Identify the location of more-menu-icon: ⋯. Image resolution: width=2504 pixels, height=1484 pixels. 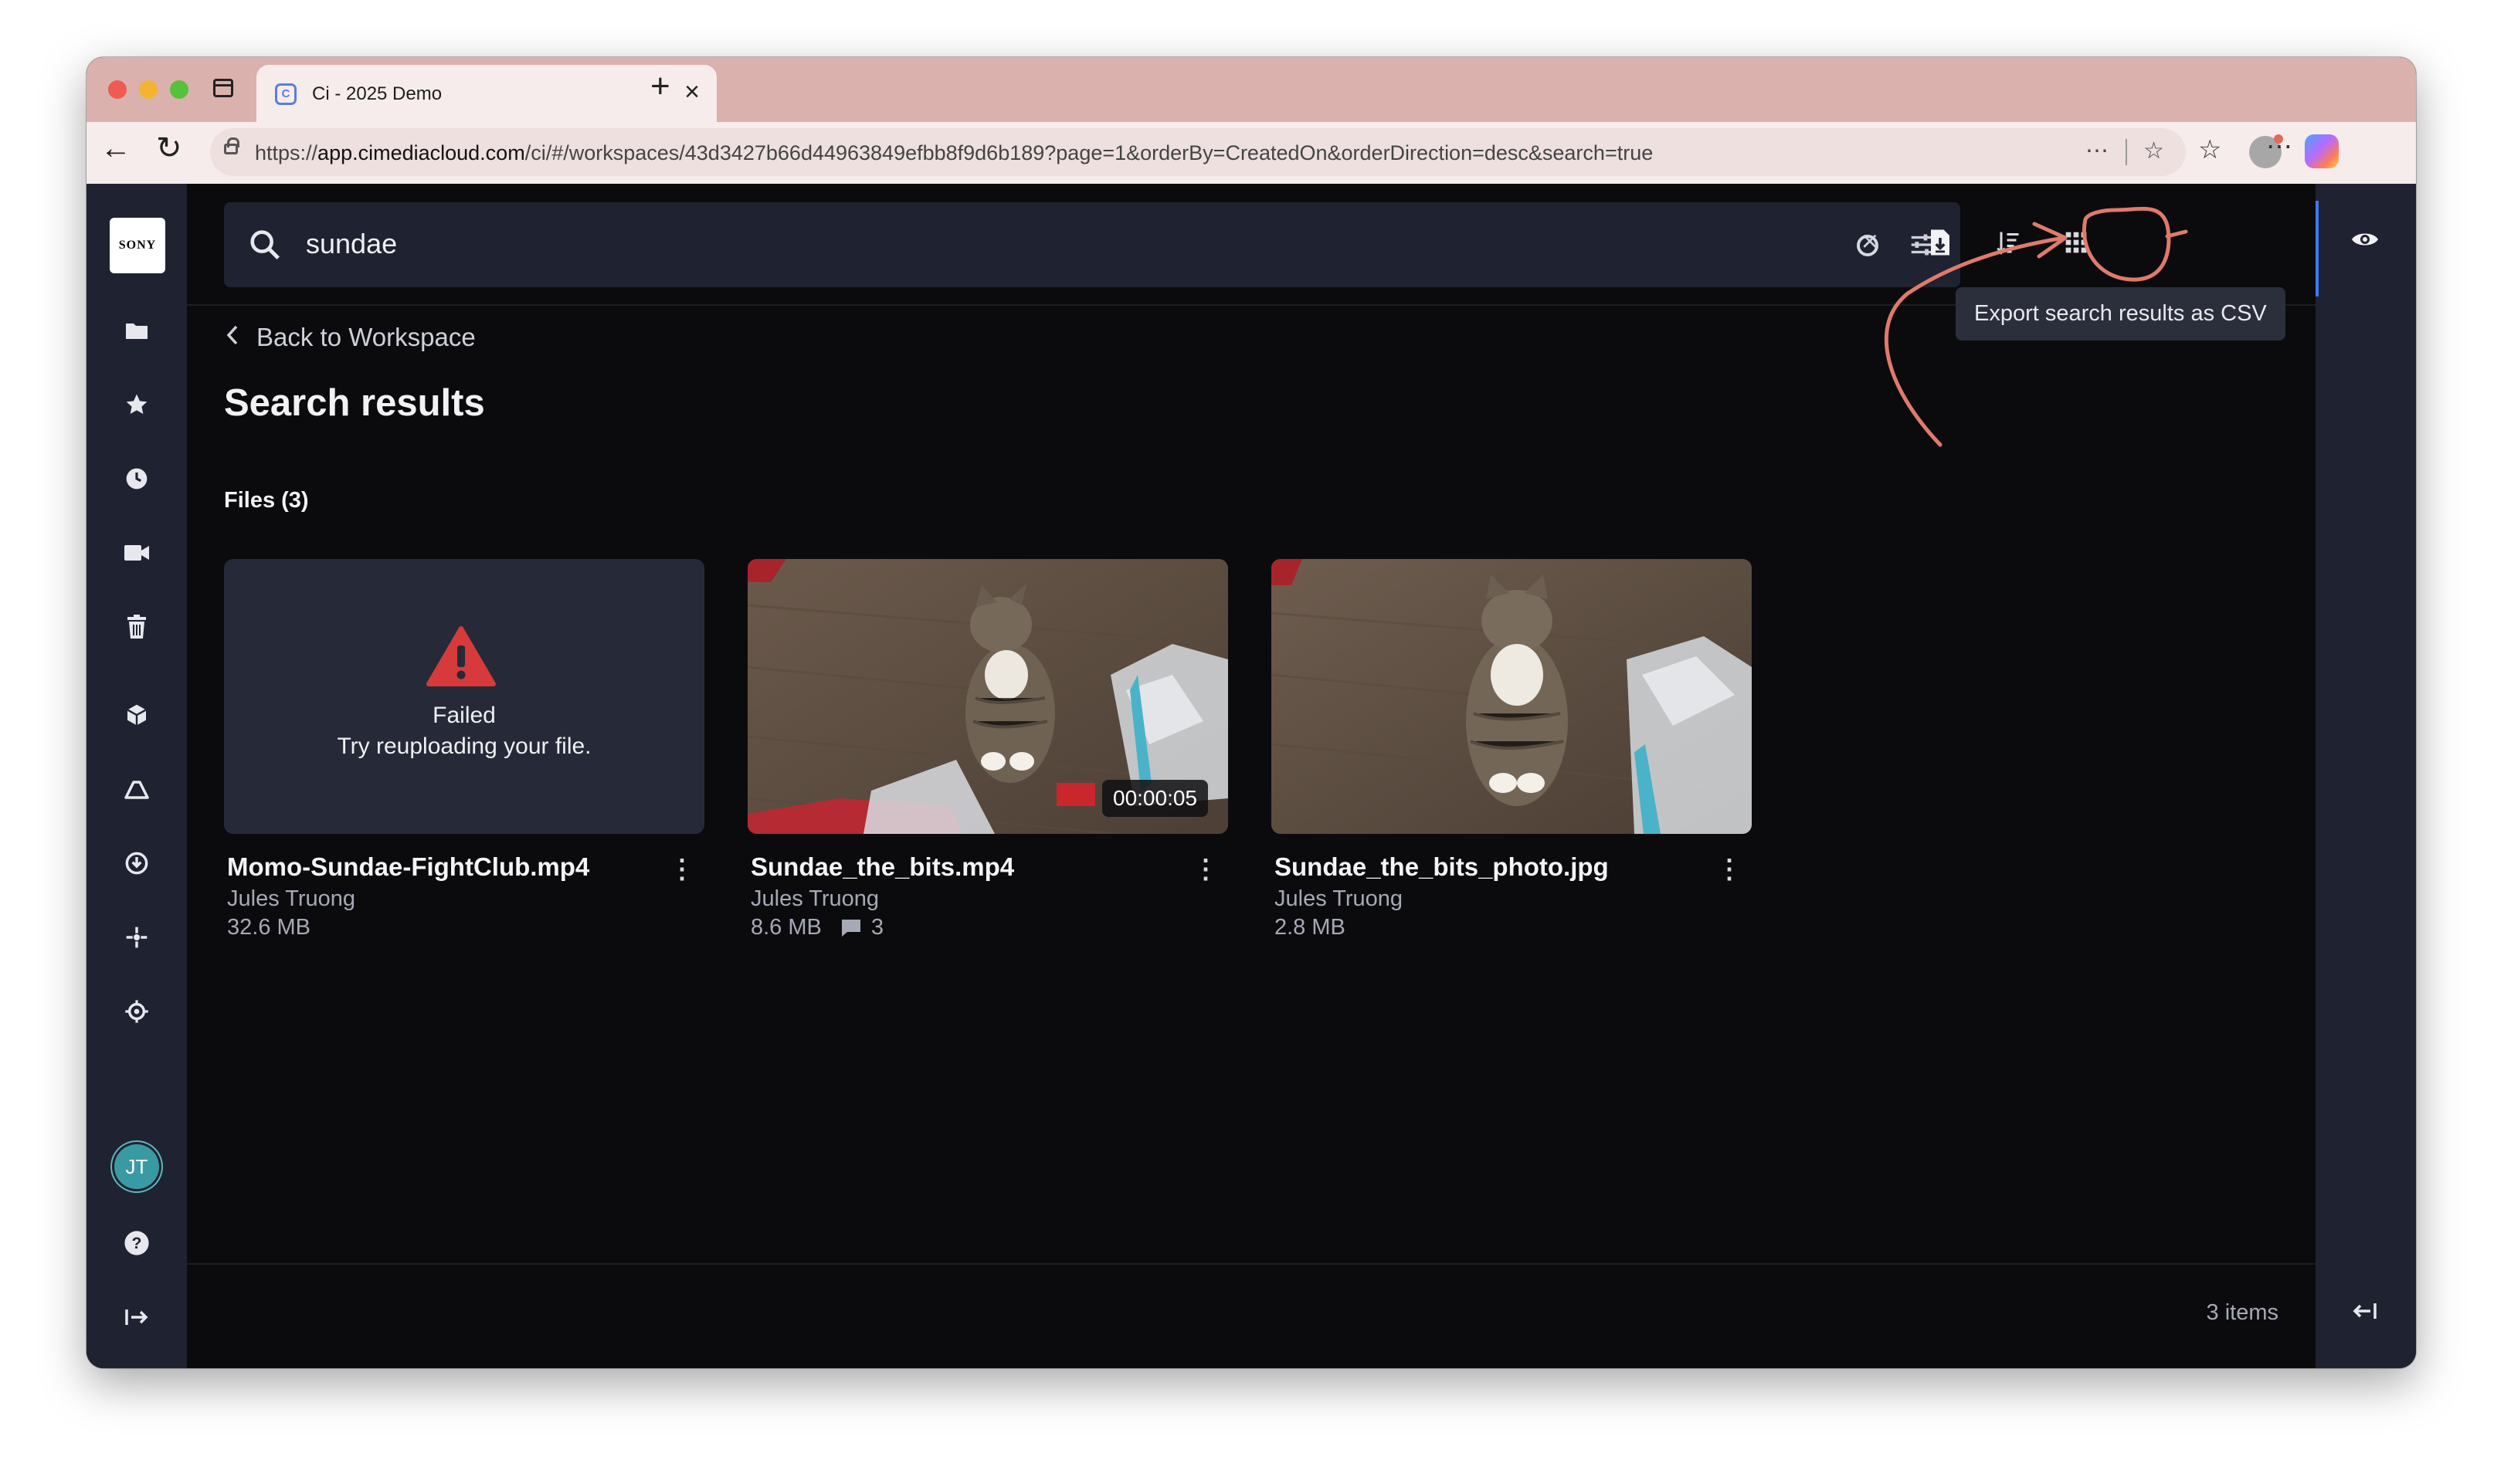
(2279, 146).